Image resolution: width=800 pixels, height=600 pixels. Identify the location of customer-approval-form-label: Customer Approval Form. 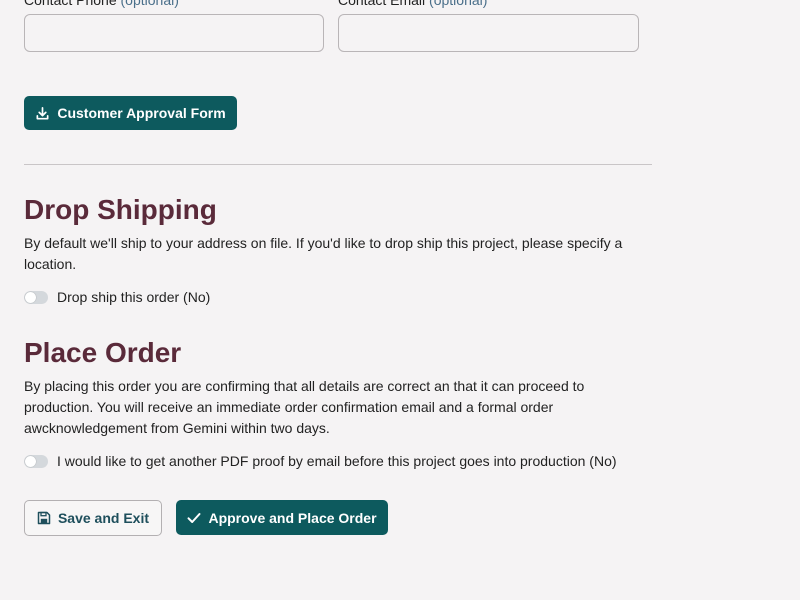
(141, 113).